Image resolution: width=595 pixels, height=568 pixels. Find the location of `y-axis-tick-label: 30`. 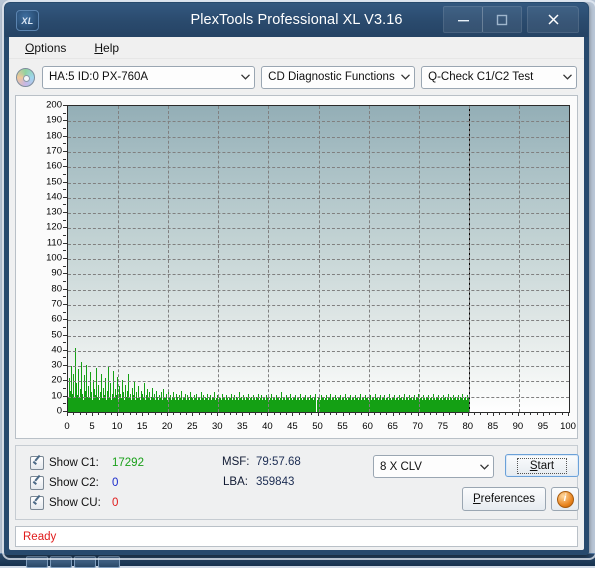

y-axis-tick-label: 30 is located at coordinates (50, 365).